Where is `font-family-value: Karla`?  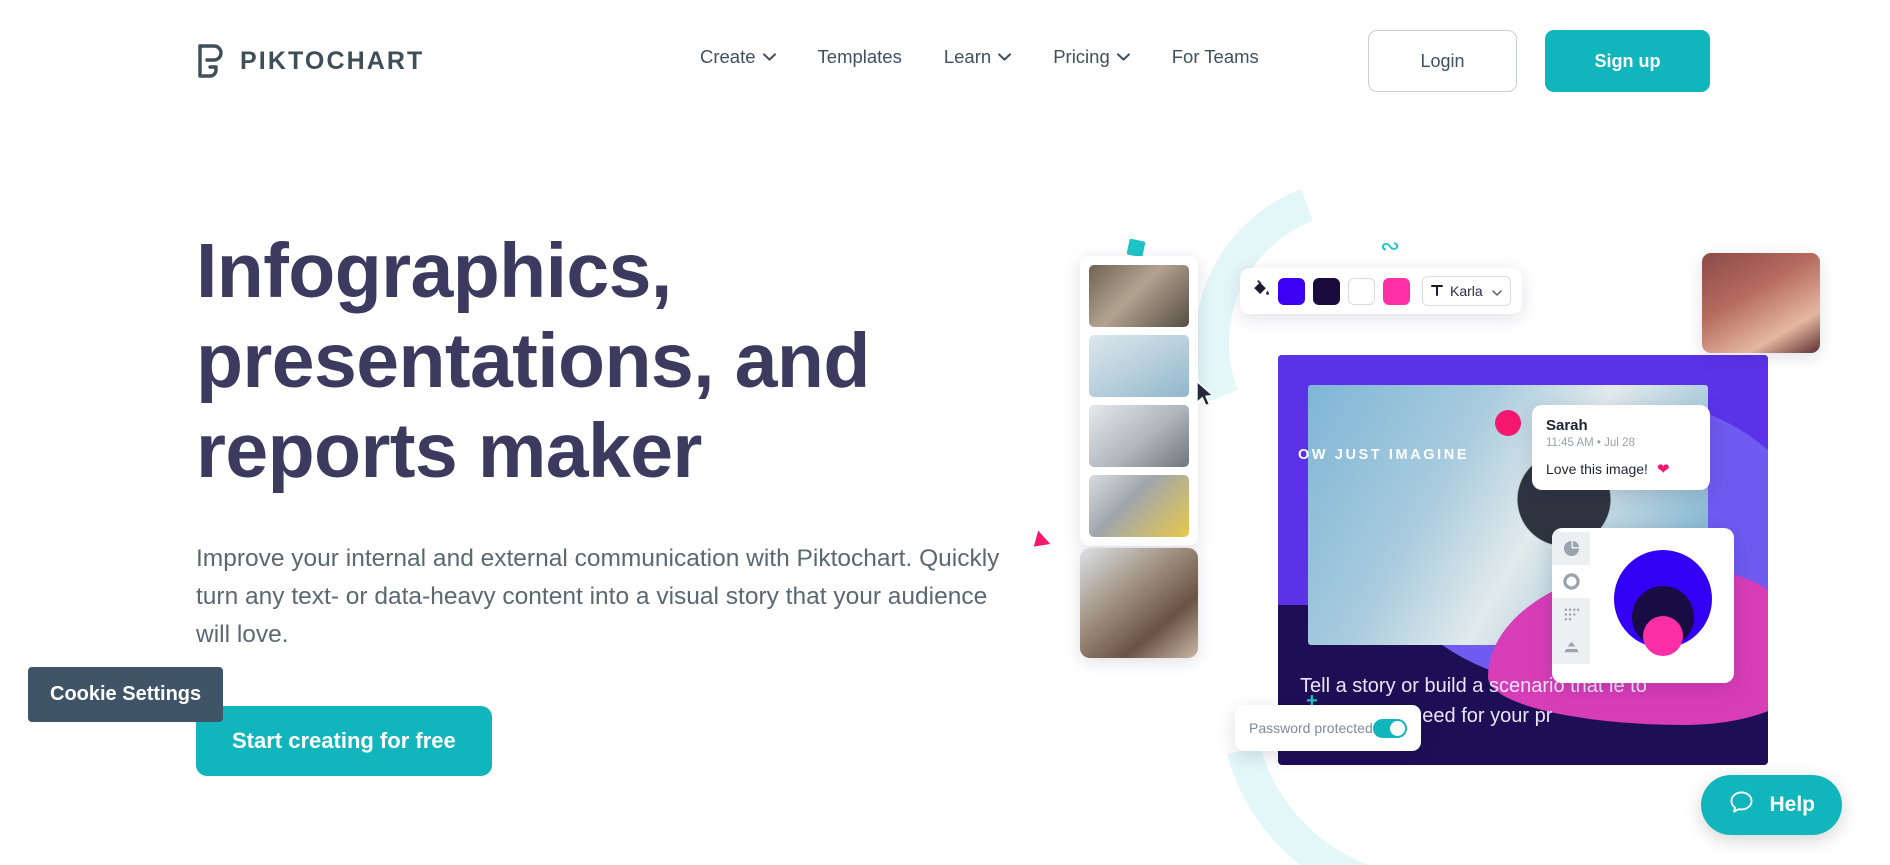 font-family-value: Karla is located at coordinates (1466, 291).